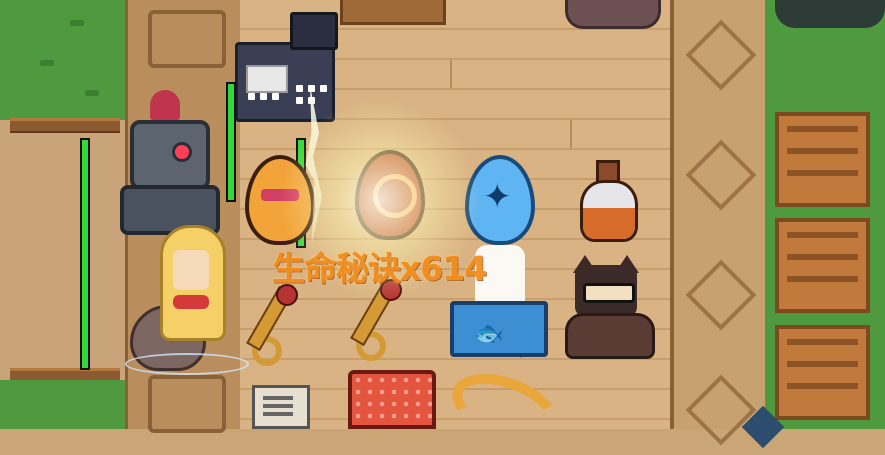 The width and height of the screenshot is (885, 455). I want to click on grass-area-left, so click(62, 60).